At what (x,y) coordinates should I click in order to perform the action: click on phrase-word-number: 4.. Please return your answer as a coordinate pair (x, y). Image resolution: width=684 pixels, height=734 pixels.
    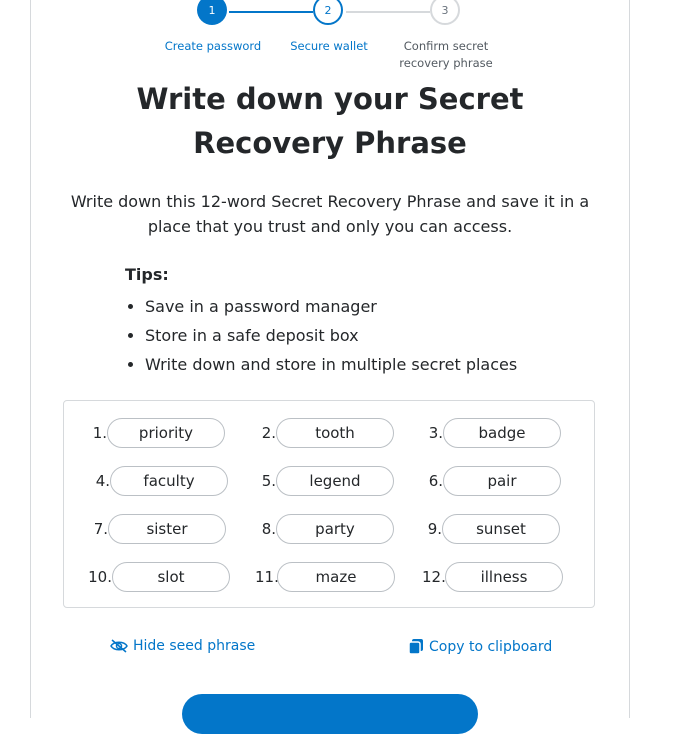
    Looking at the image, I should click on (102, 481).